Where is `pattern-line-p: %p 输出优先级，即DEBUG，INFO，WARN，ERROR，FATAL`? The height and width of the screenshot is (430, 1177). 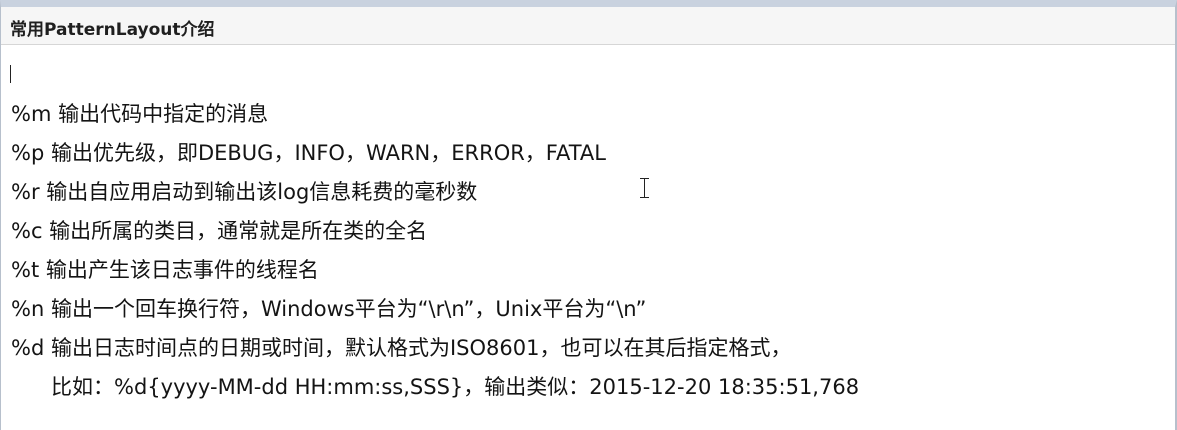
pattern-line-p: %p 输出优先级，即DEBUG，INFO，WARN，ERROR，FATAL is located at coordinates (308, 153).